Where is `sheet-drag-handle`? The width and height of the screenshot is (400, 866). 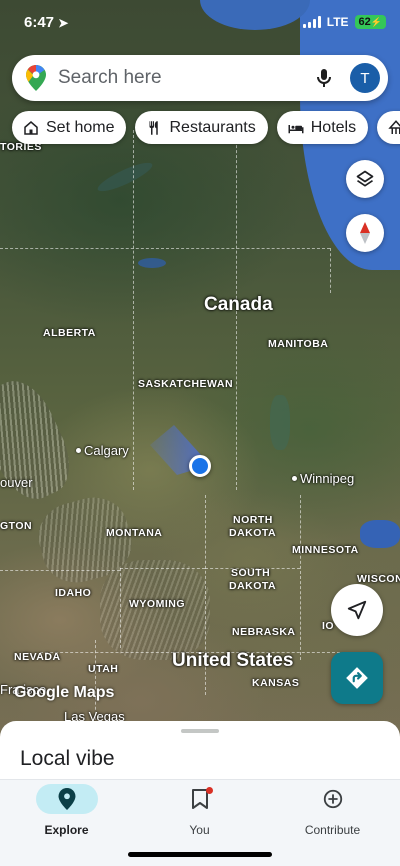
sheet-drag-handle is located at coordinates (200, 731).